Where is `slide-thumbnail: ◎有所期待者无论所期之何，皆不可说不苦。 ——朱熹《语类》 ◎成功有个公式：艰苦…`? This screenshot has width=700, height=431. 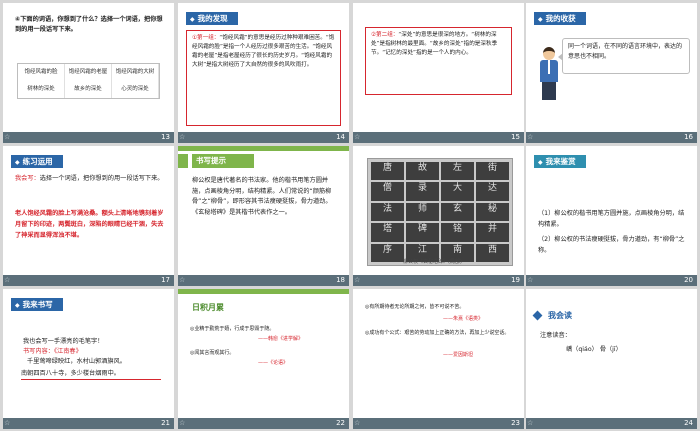
slide-thumbnail: ◎有所期待者无论所期之何，皆不可说不苦。 ——朱熹《语类》 ◎成功有个公式：艰苦… is located at coordinates (438, 359).